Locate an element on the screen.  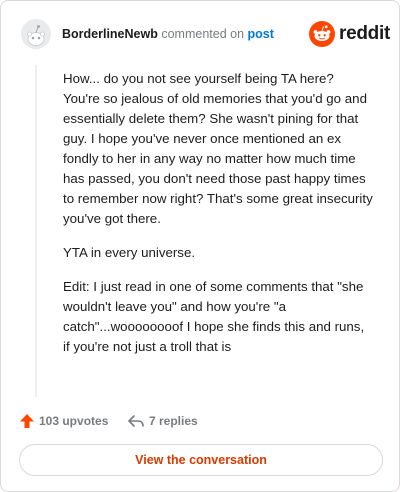
commented-on-text: commented on is located at coordinates (203, 34).